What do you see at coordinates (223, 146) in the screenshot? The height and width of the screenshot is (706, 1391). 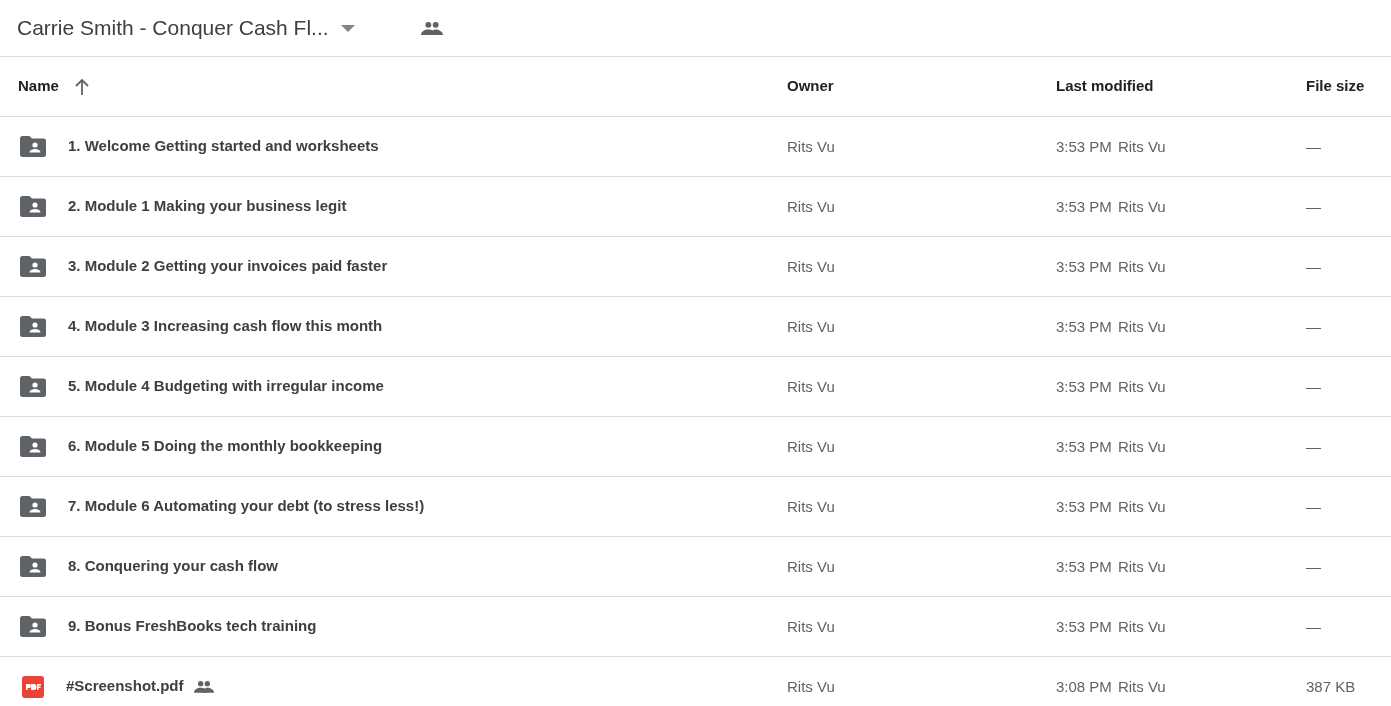 I see `file-name: 1. Welcome Getting started and worksheets` at bounding box center [223, 146].